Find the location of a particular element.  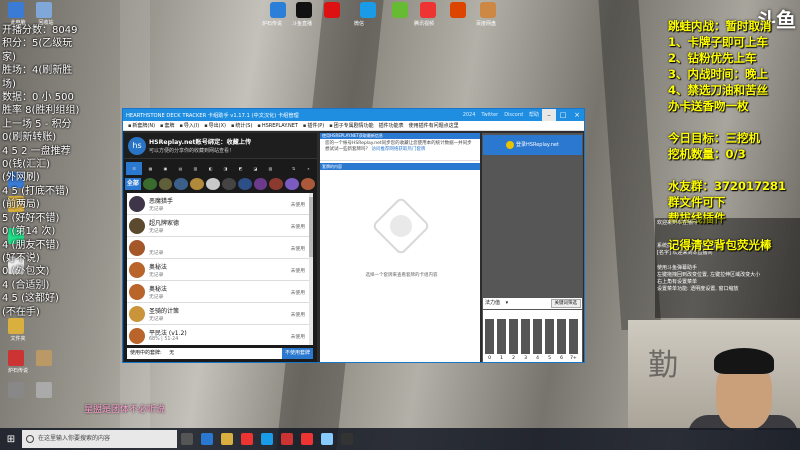

shaman-icon is located at coordinates (244, 184).